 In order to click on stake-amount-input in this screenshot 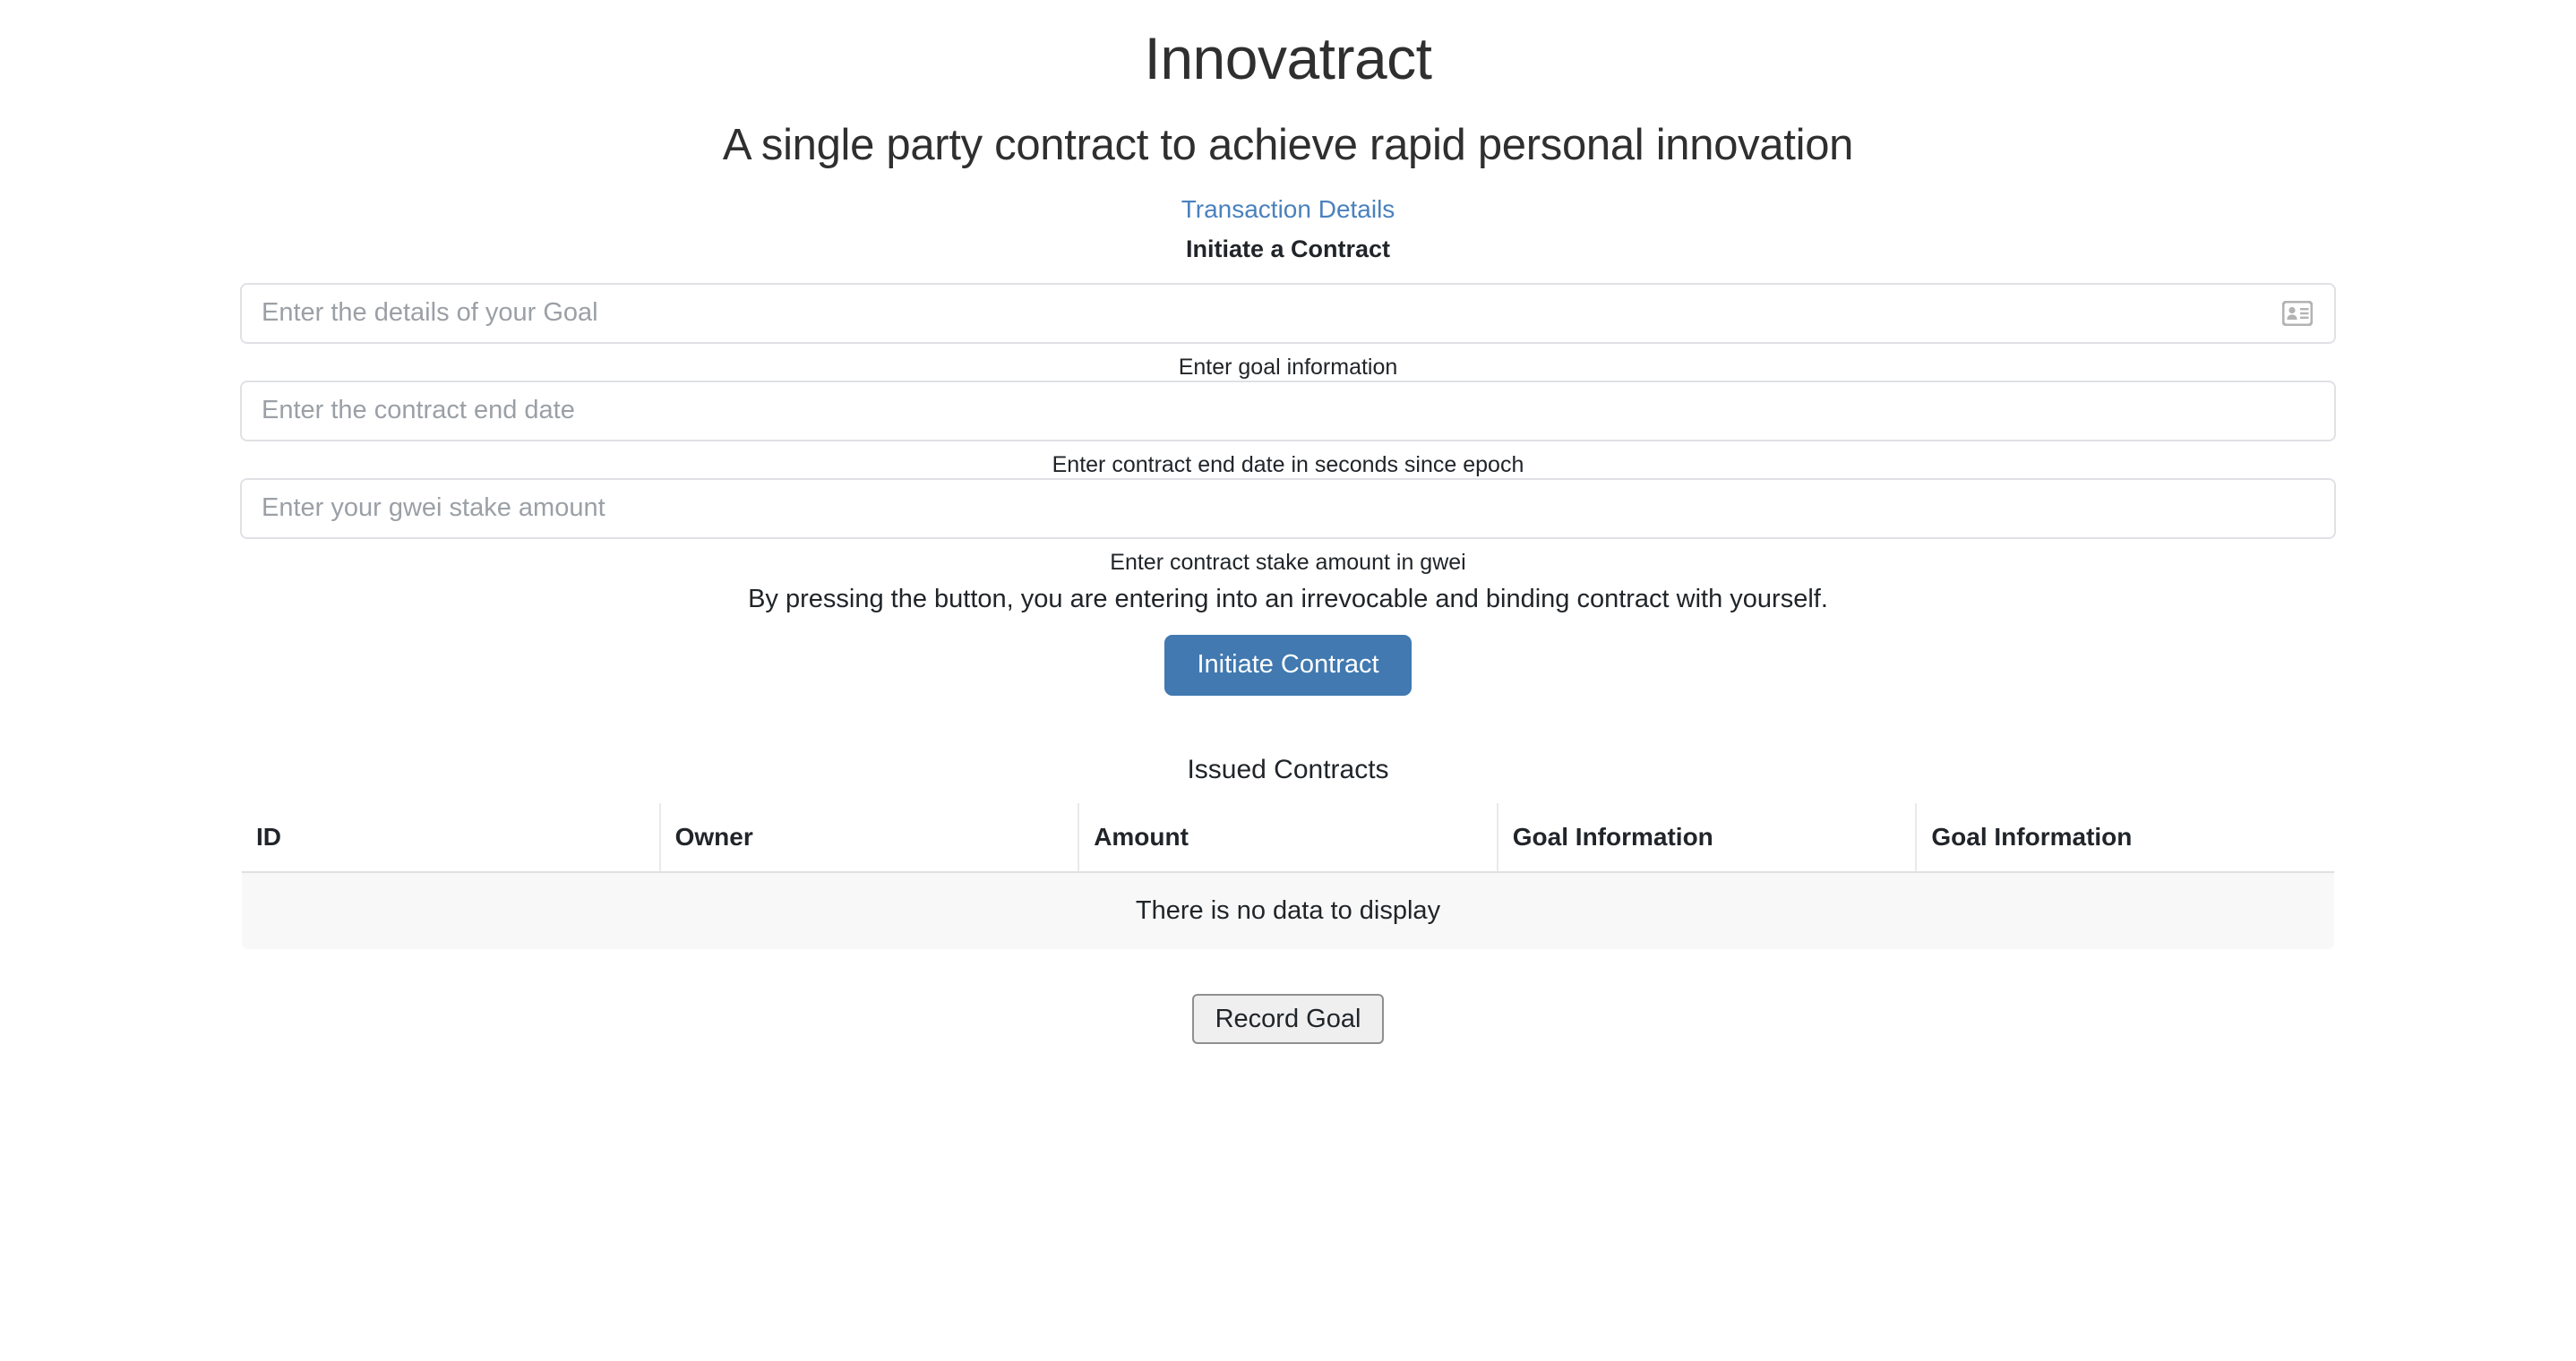, I will do `click(1288, 508)`.